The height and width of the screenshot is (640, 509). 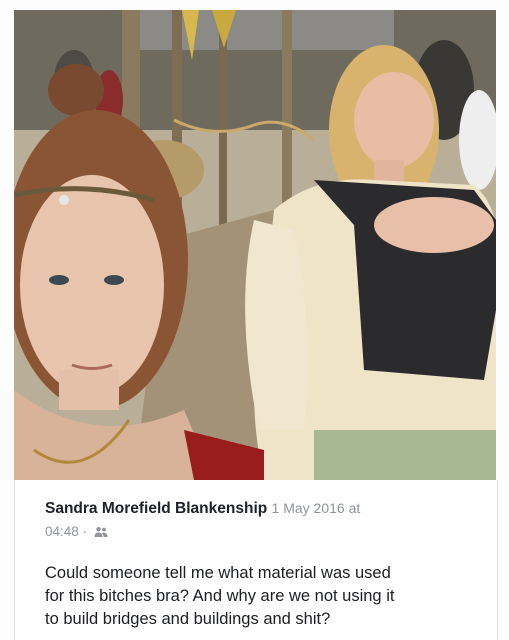 What do you see at coordinates (101, 534) in the screenshot?
I see `friends-icon` at bounding box center [101, 534].